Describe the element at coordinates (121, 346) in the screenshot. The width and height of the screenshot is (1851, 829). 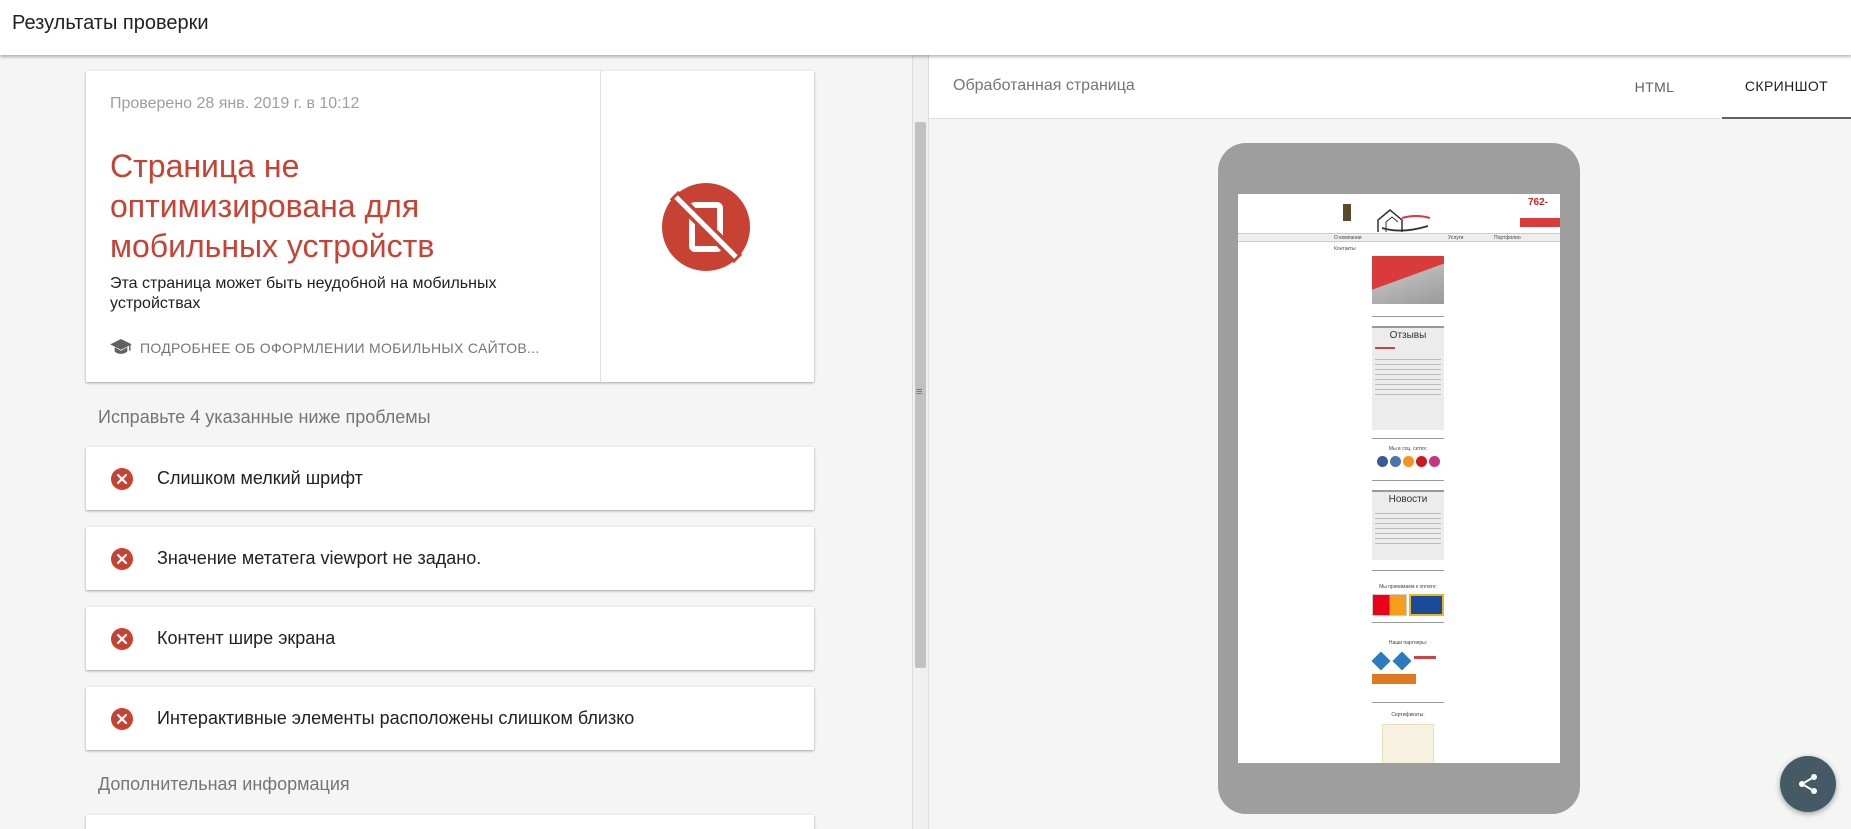
I see `graduation-cap-icon` at that location.